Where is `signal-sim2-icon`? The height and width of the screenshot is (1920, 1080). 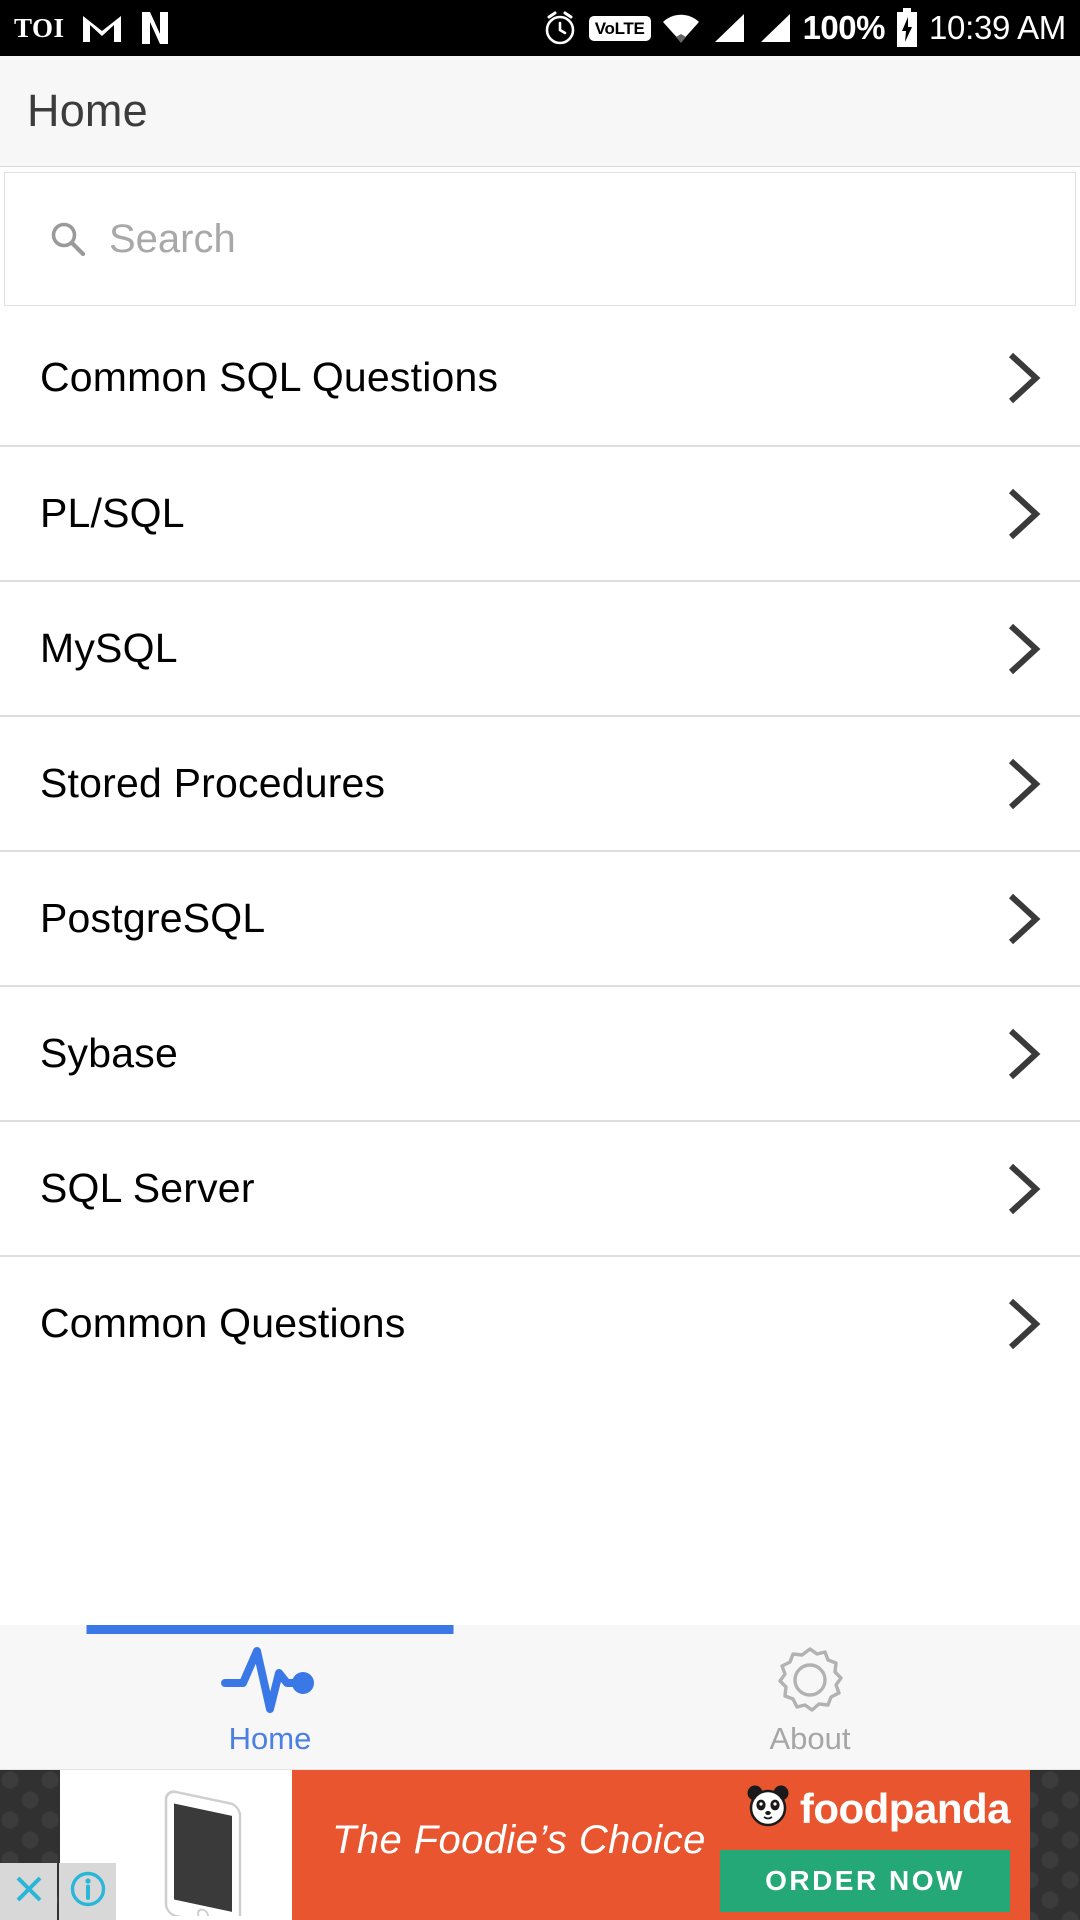
signal-sim2-icon is located at coordinates (775, 28).